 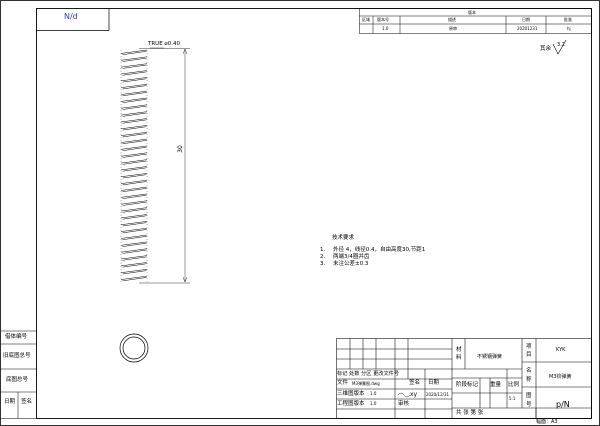 I want to click on spring-end-view-inner, so click(x=134, y=348).